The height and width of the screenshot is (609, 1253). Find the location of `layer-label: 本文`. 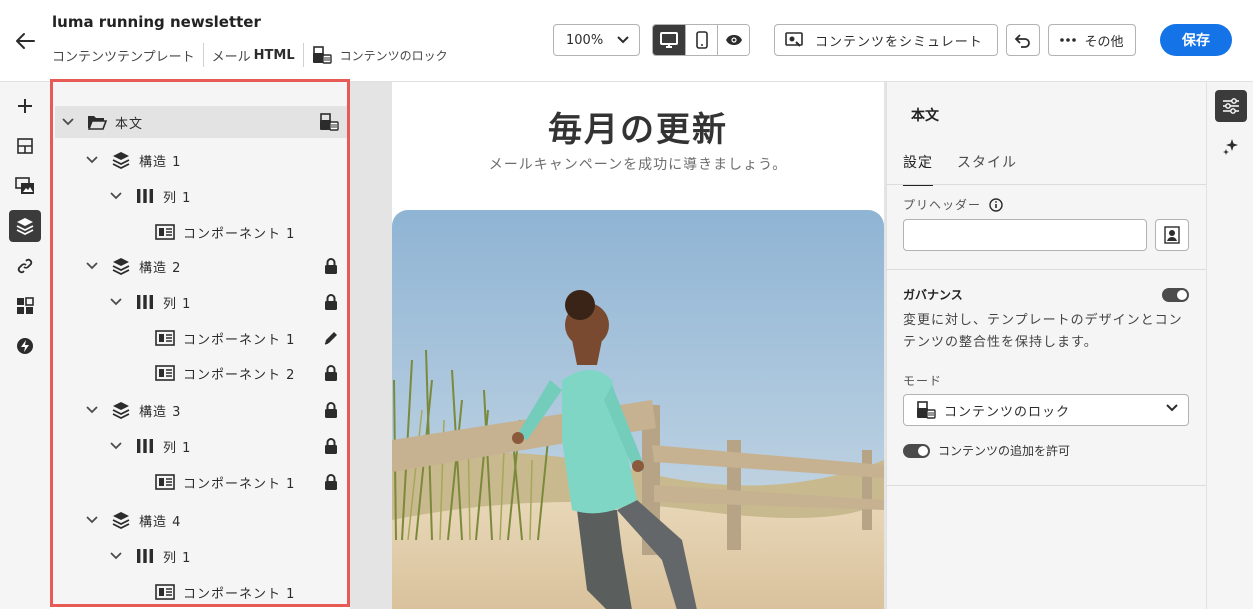

layer-label: 本文 is located at coordinates (129, 124).